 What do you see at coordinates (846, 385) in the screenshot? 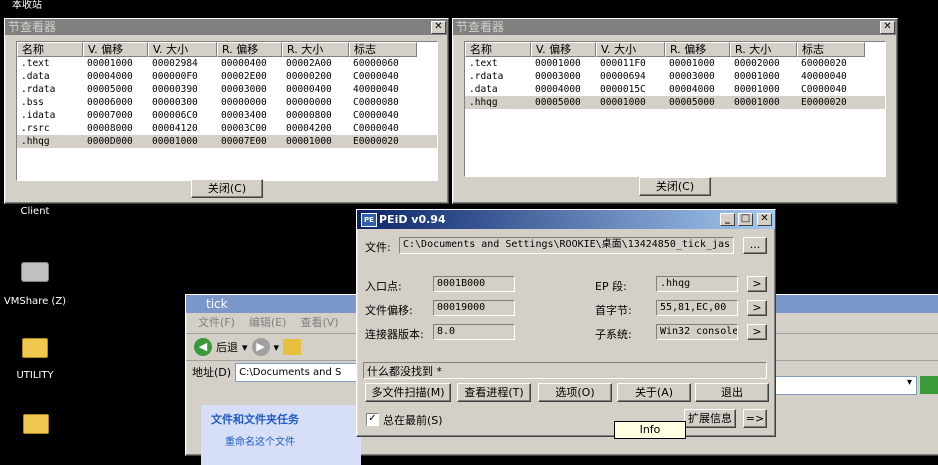
I see `address-dropdown: ▾` at bounding box center [846, 385].